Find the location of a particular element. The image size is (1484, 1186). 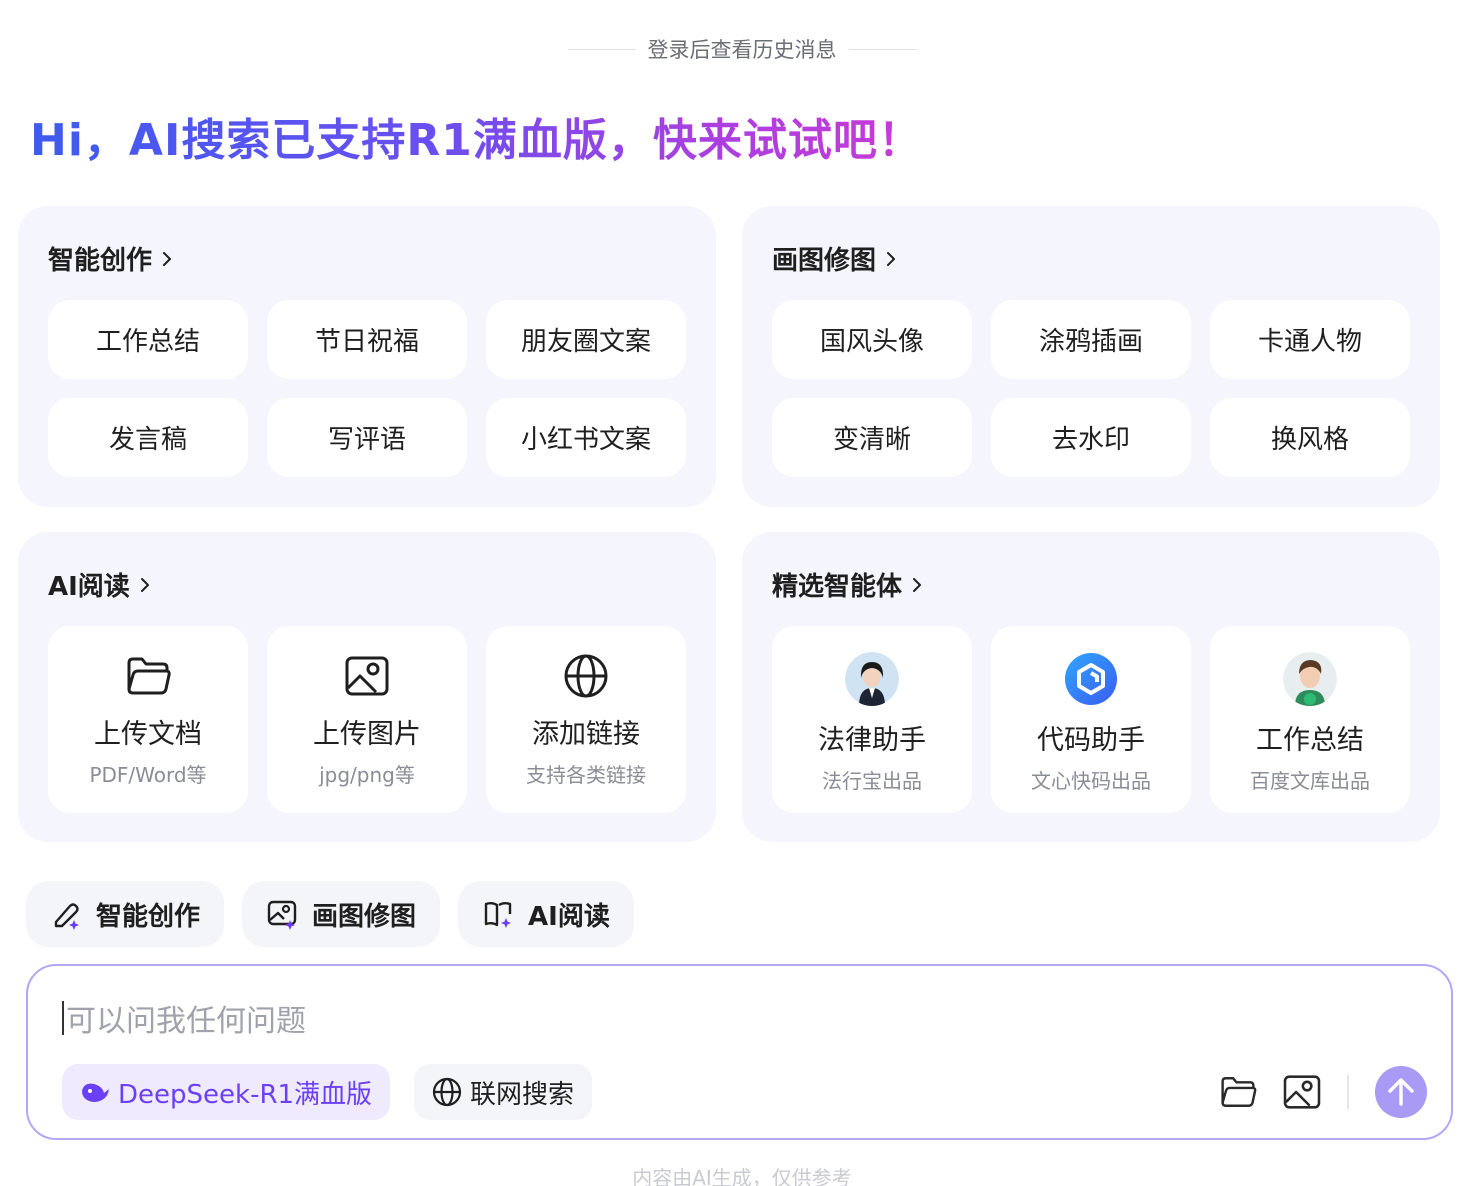

history-hint-text: 登录后查看历史消息 is located at coordinates (742, 49).